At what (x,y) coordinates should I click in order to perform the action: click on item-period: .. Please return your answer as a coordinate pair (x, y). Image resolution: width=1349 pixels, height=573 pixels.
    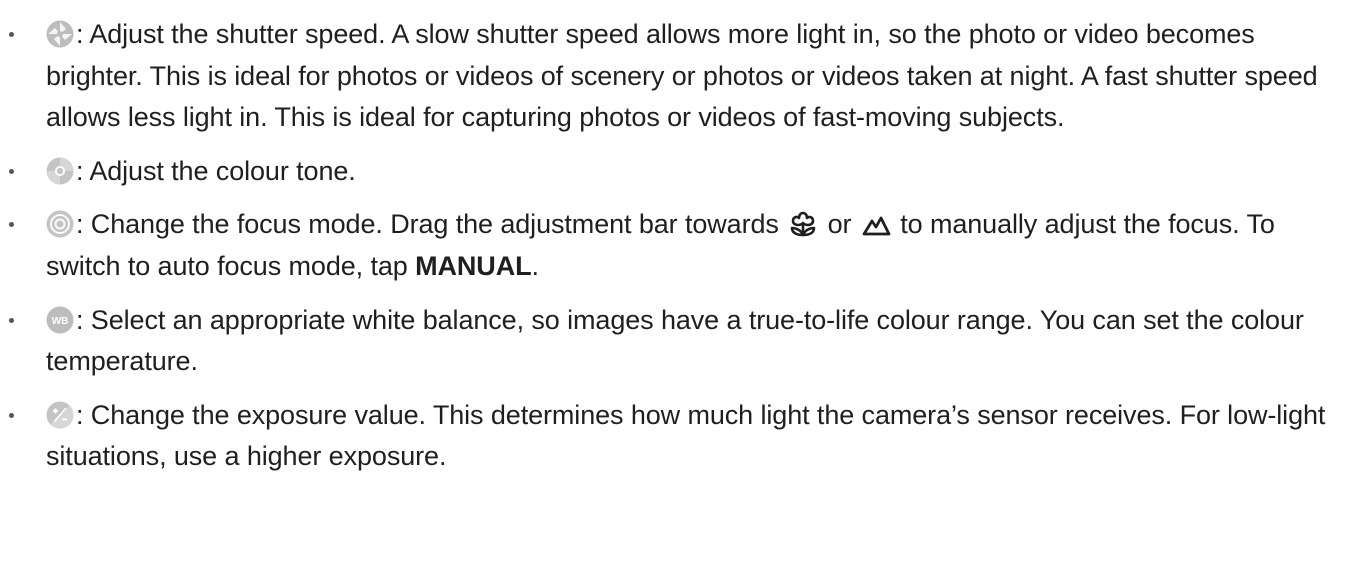
    Looking at the image, I should click on (535, 265).